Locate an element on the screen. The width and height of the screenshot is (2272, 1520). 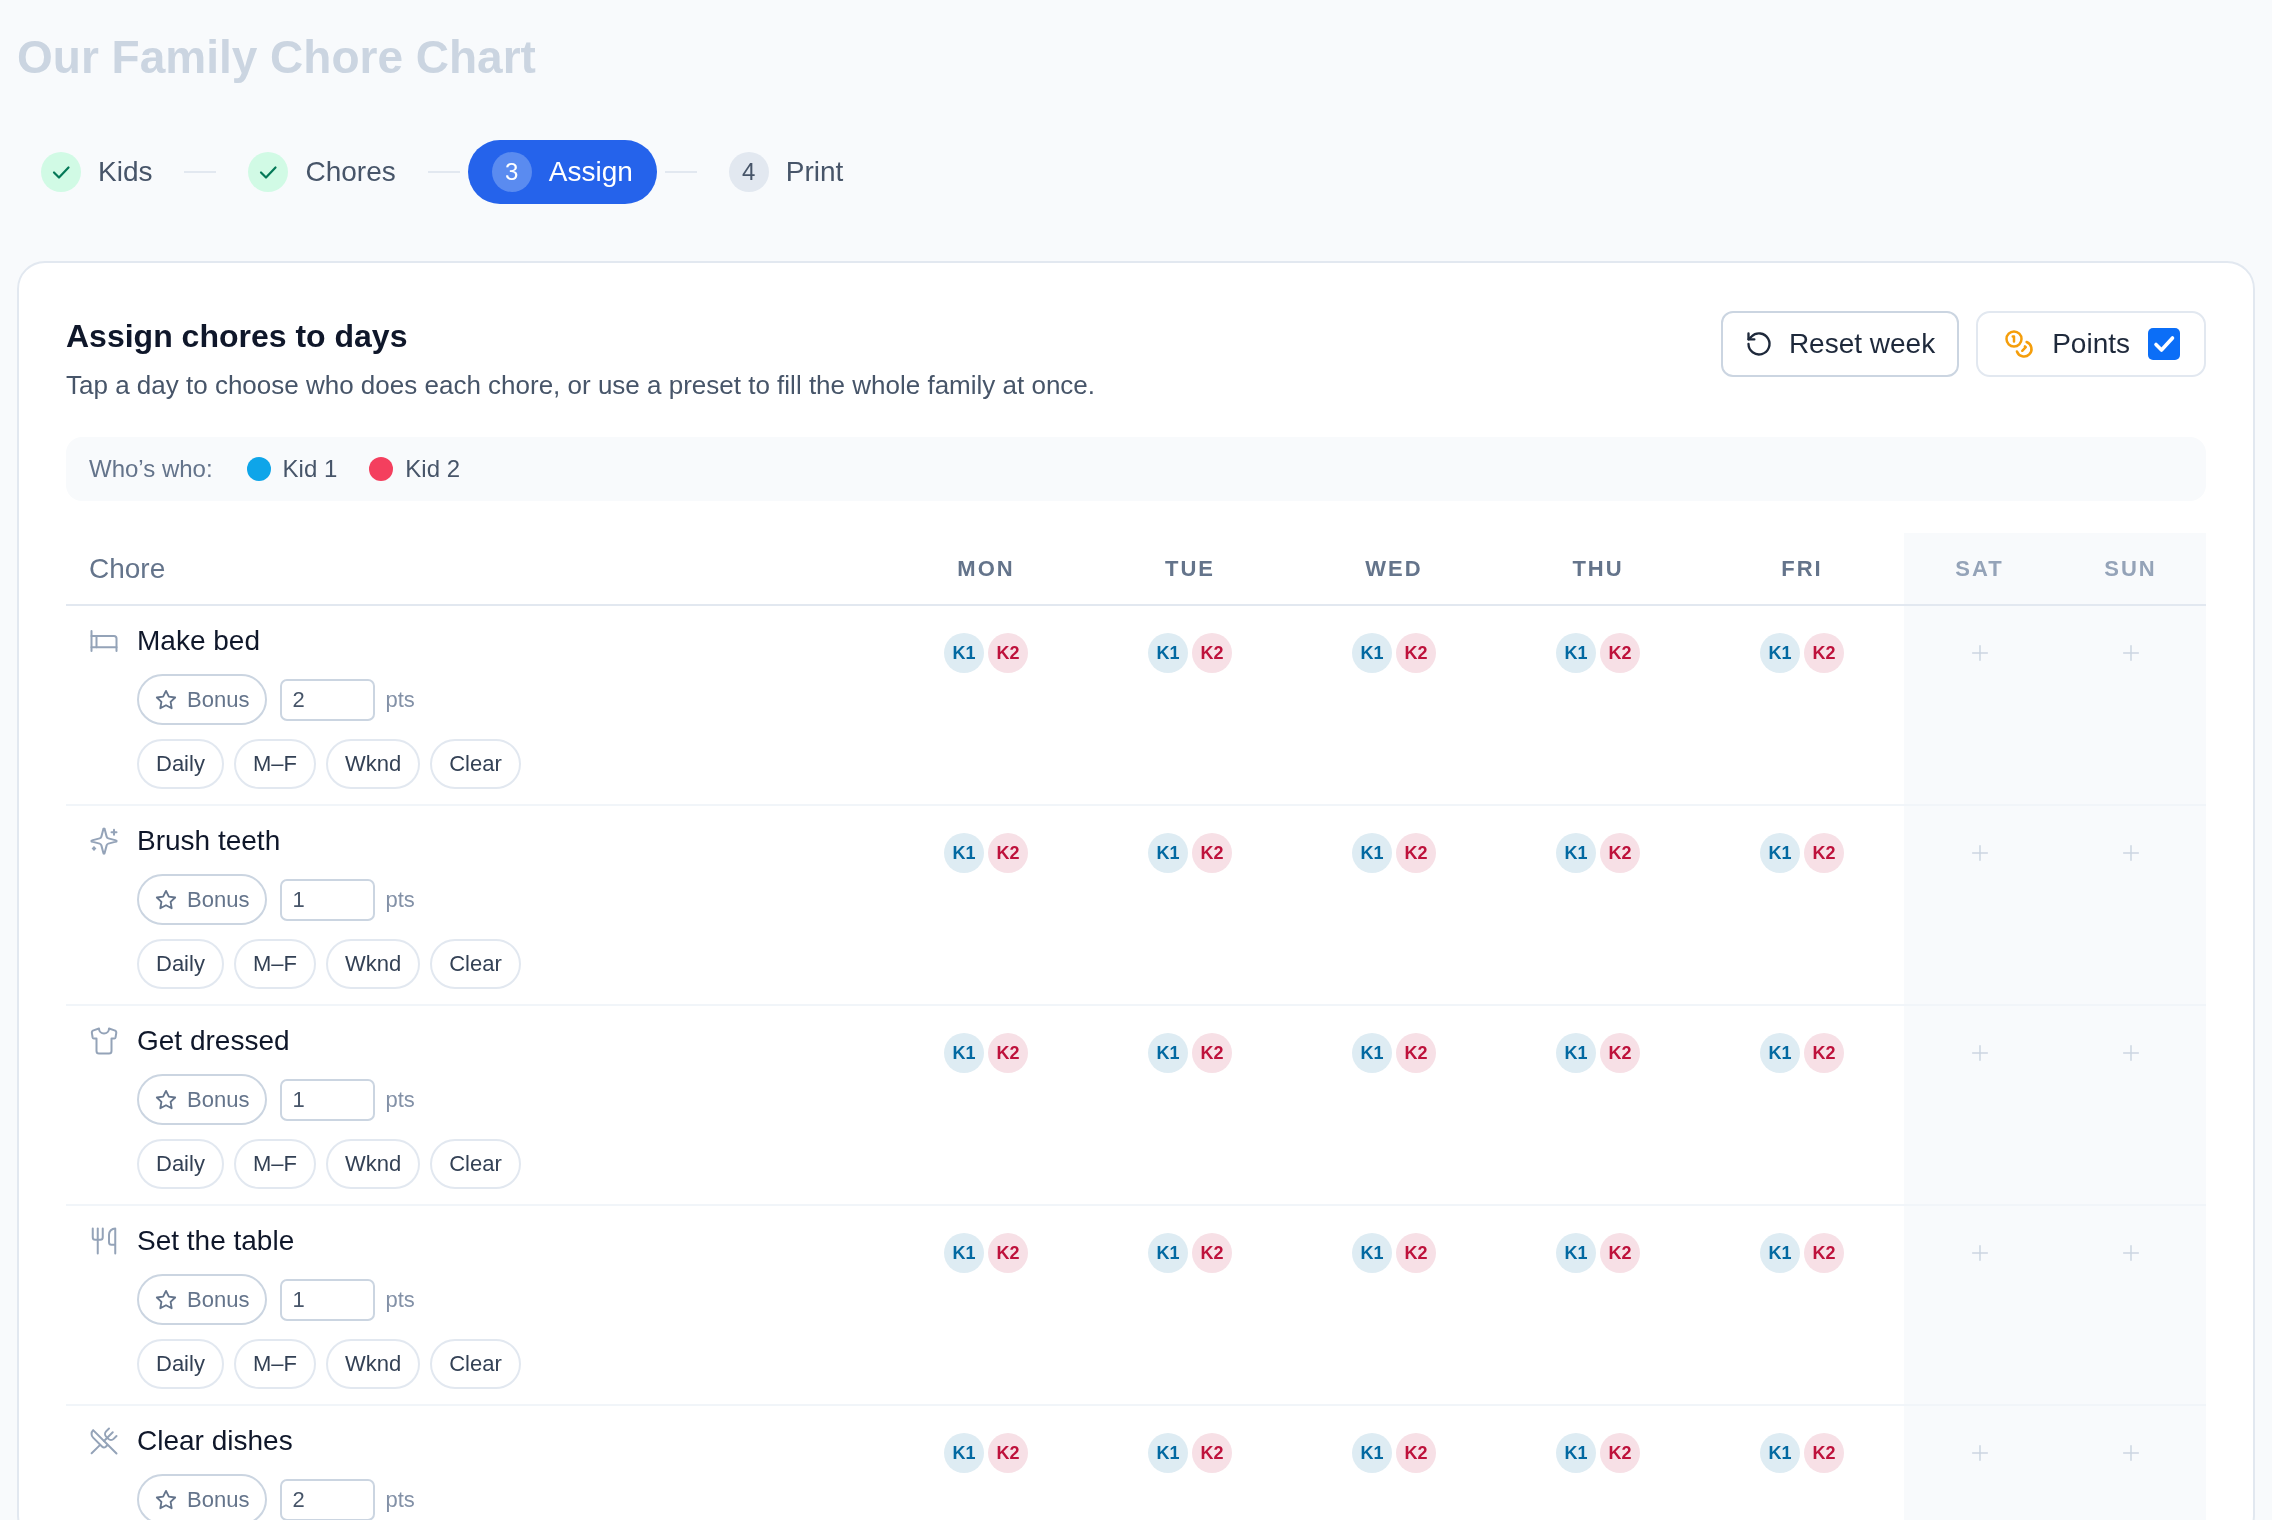
points-toggle: Points is located at coordinates (2091, 344).